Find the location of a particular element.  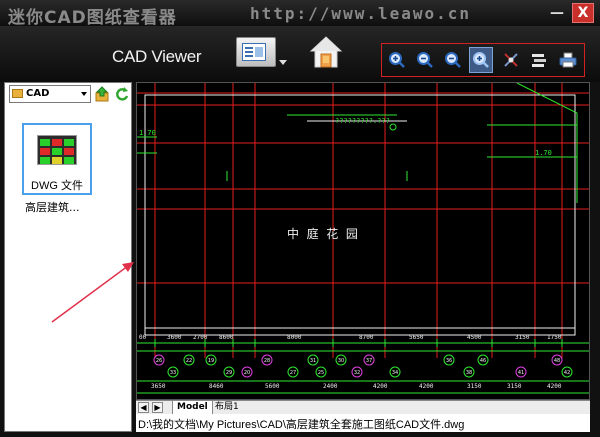

grid-bubble-label: 41 is located at coordinates (521, 373).